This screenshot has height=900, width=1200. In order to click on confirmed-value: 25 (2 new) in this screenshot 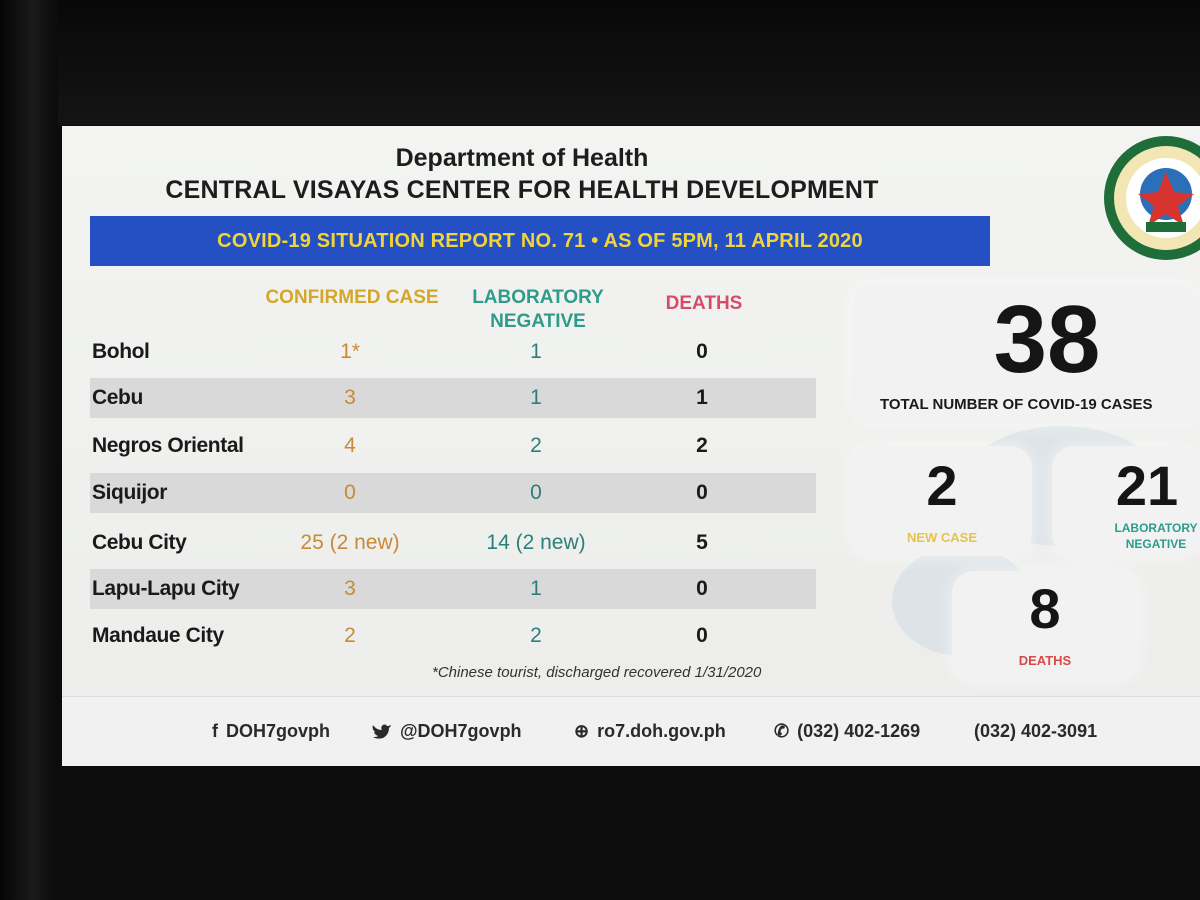, I will do `click(350, 542)`.